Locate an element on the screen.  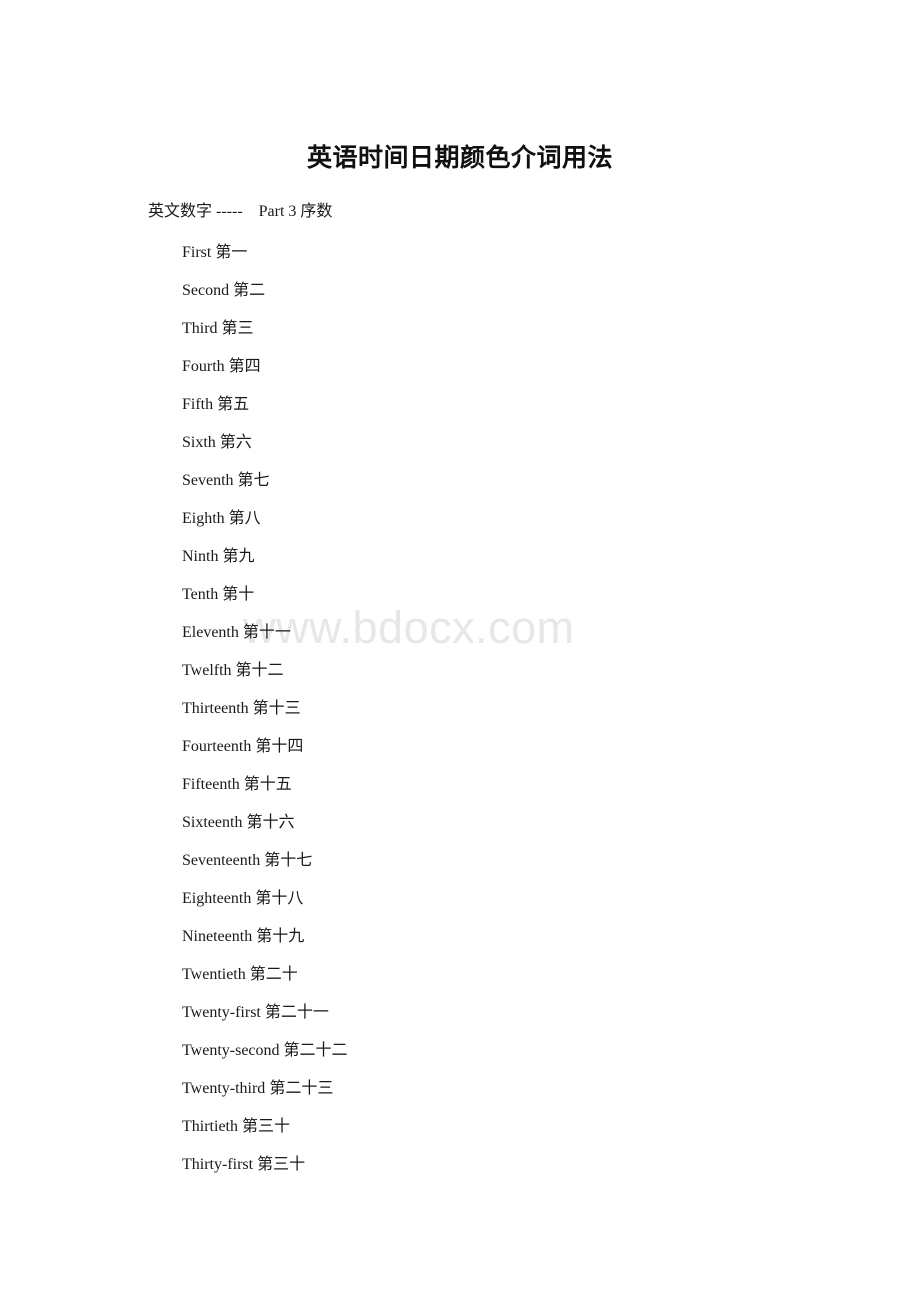
list-item: Nineteenth 第十九 is located at coordinates (462, 943).